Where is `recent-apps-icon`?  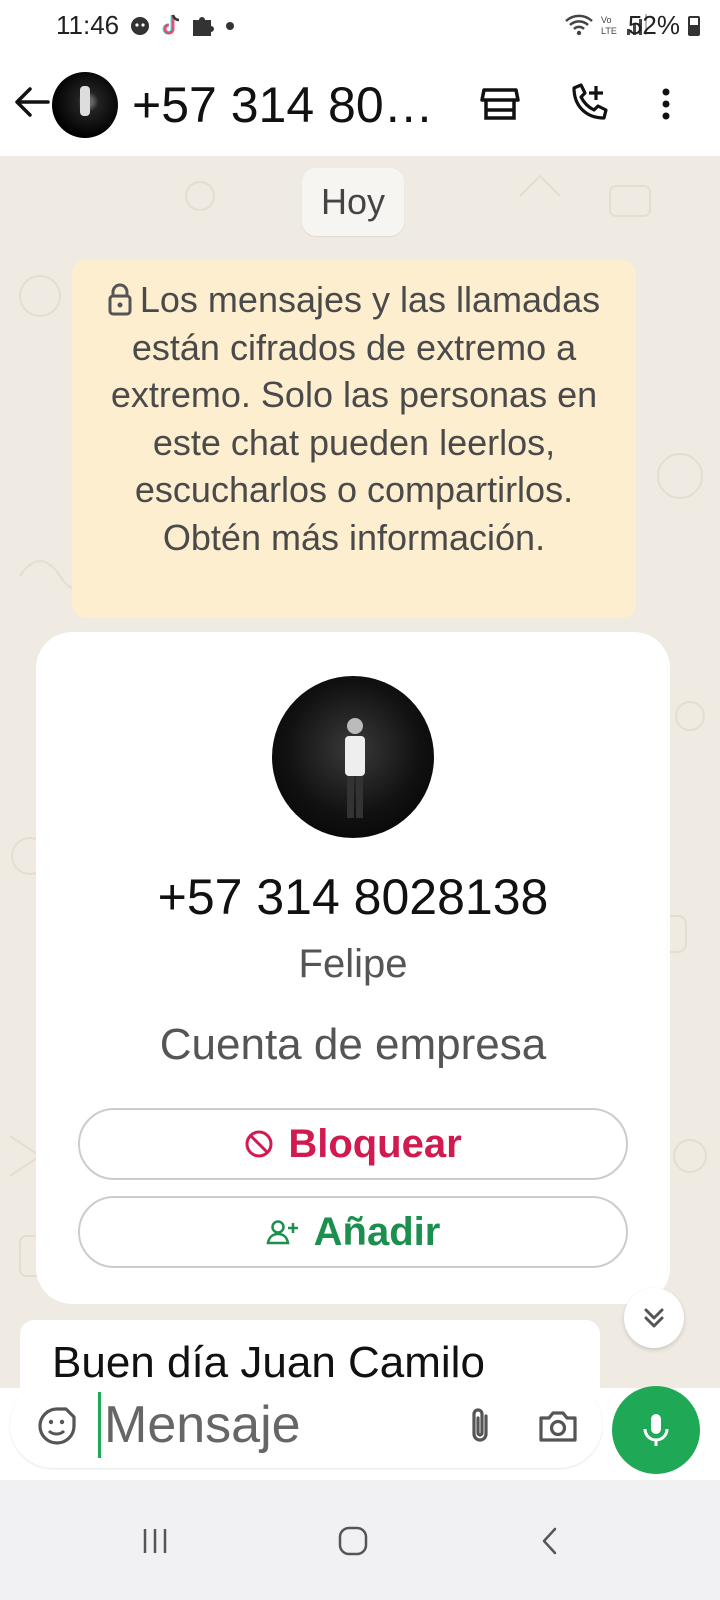
recent-apps-icon is located at coordinates (155, 1541).